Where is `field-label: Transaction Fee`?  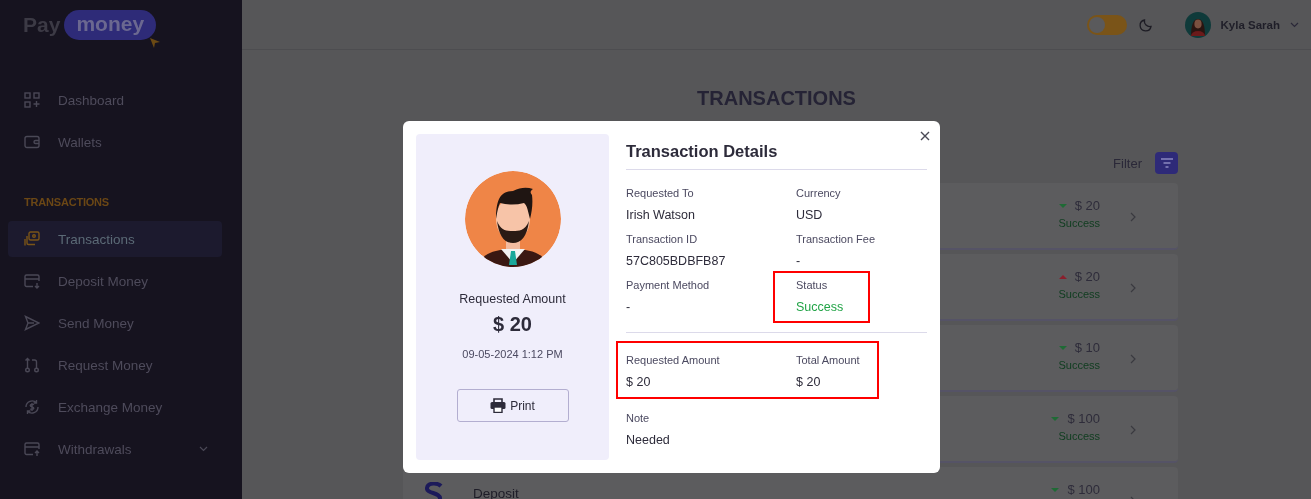
field-label: Transaction Fee is located at coordinates (836, 239).